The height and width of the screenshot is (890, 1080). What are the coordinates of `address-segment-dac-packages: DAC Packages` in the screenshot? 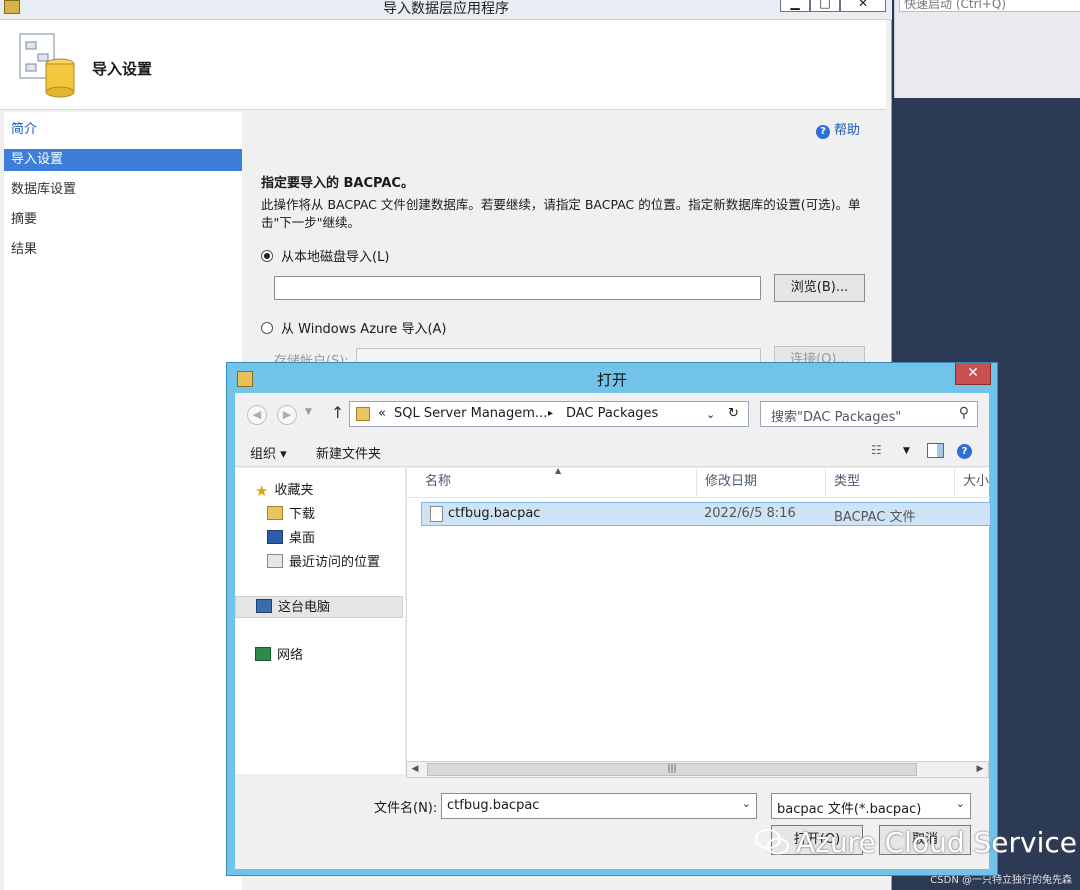 It's located at (612, 413).